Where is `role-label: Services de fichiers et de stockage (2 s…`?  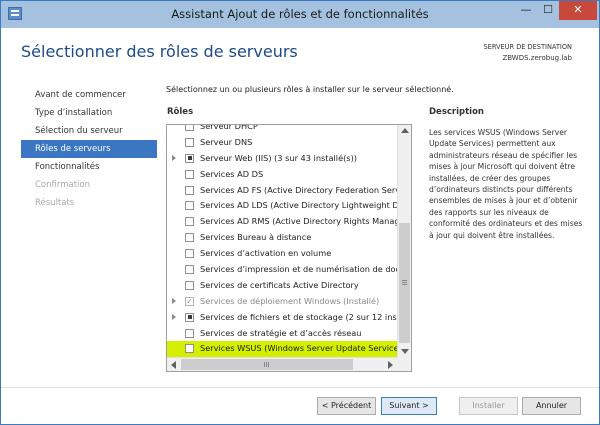 role-label: Services de fichiers et de stockage (2 s… is located at coordinates (306, 316).